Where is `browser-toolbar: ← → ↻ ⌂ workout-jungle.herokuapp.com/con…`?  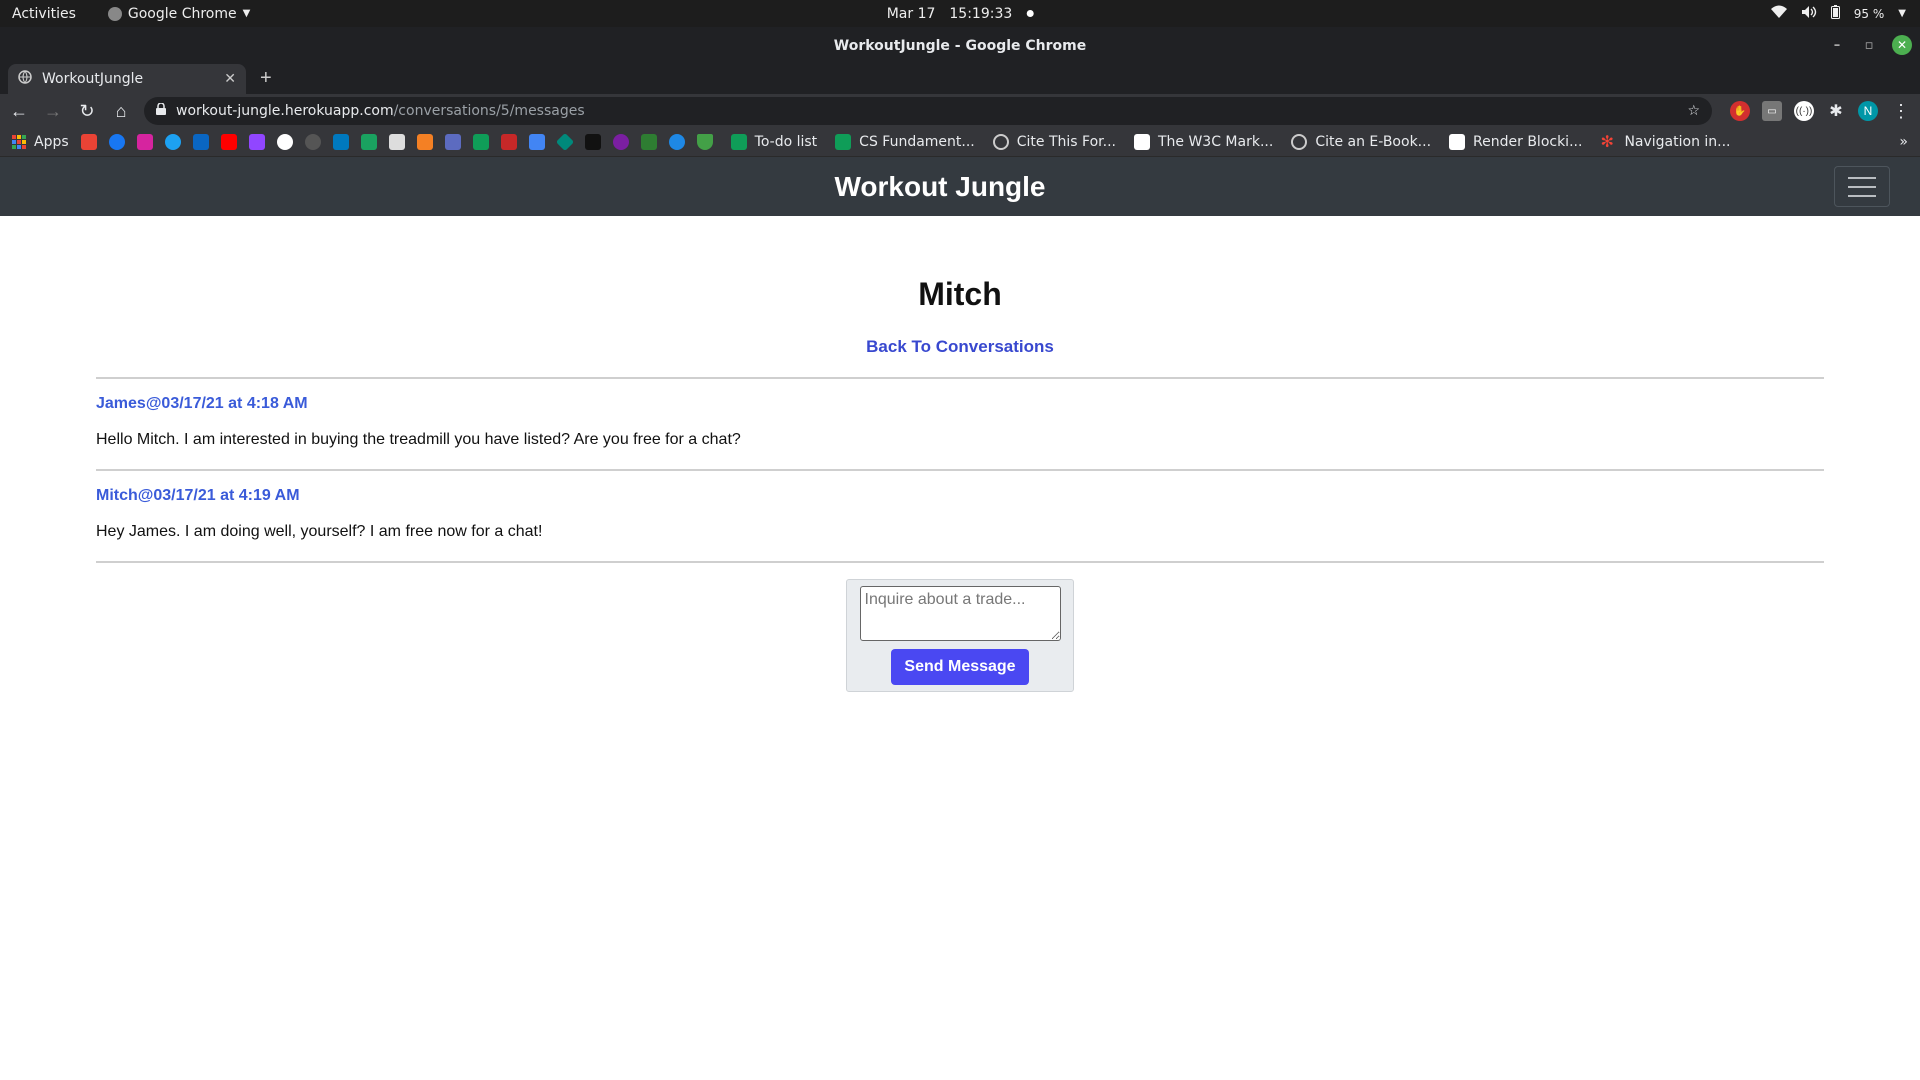 browser-toolbar: ← → ↻ ⌂ workout-jungle.herokuapp.com/con… is located at coordinates (960, 111).